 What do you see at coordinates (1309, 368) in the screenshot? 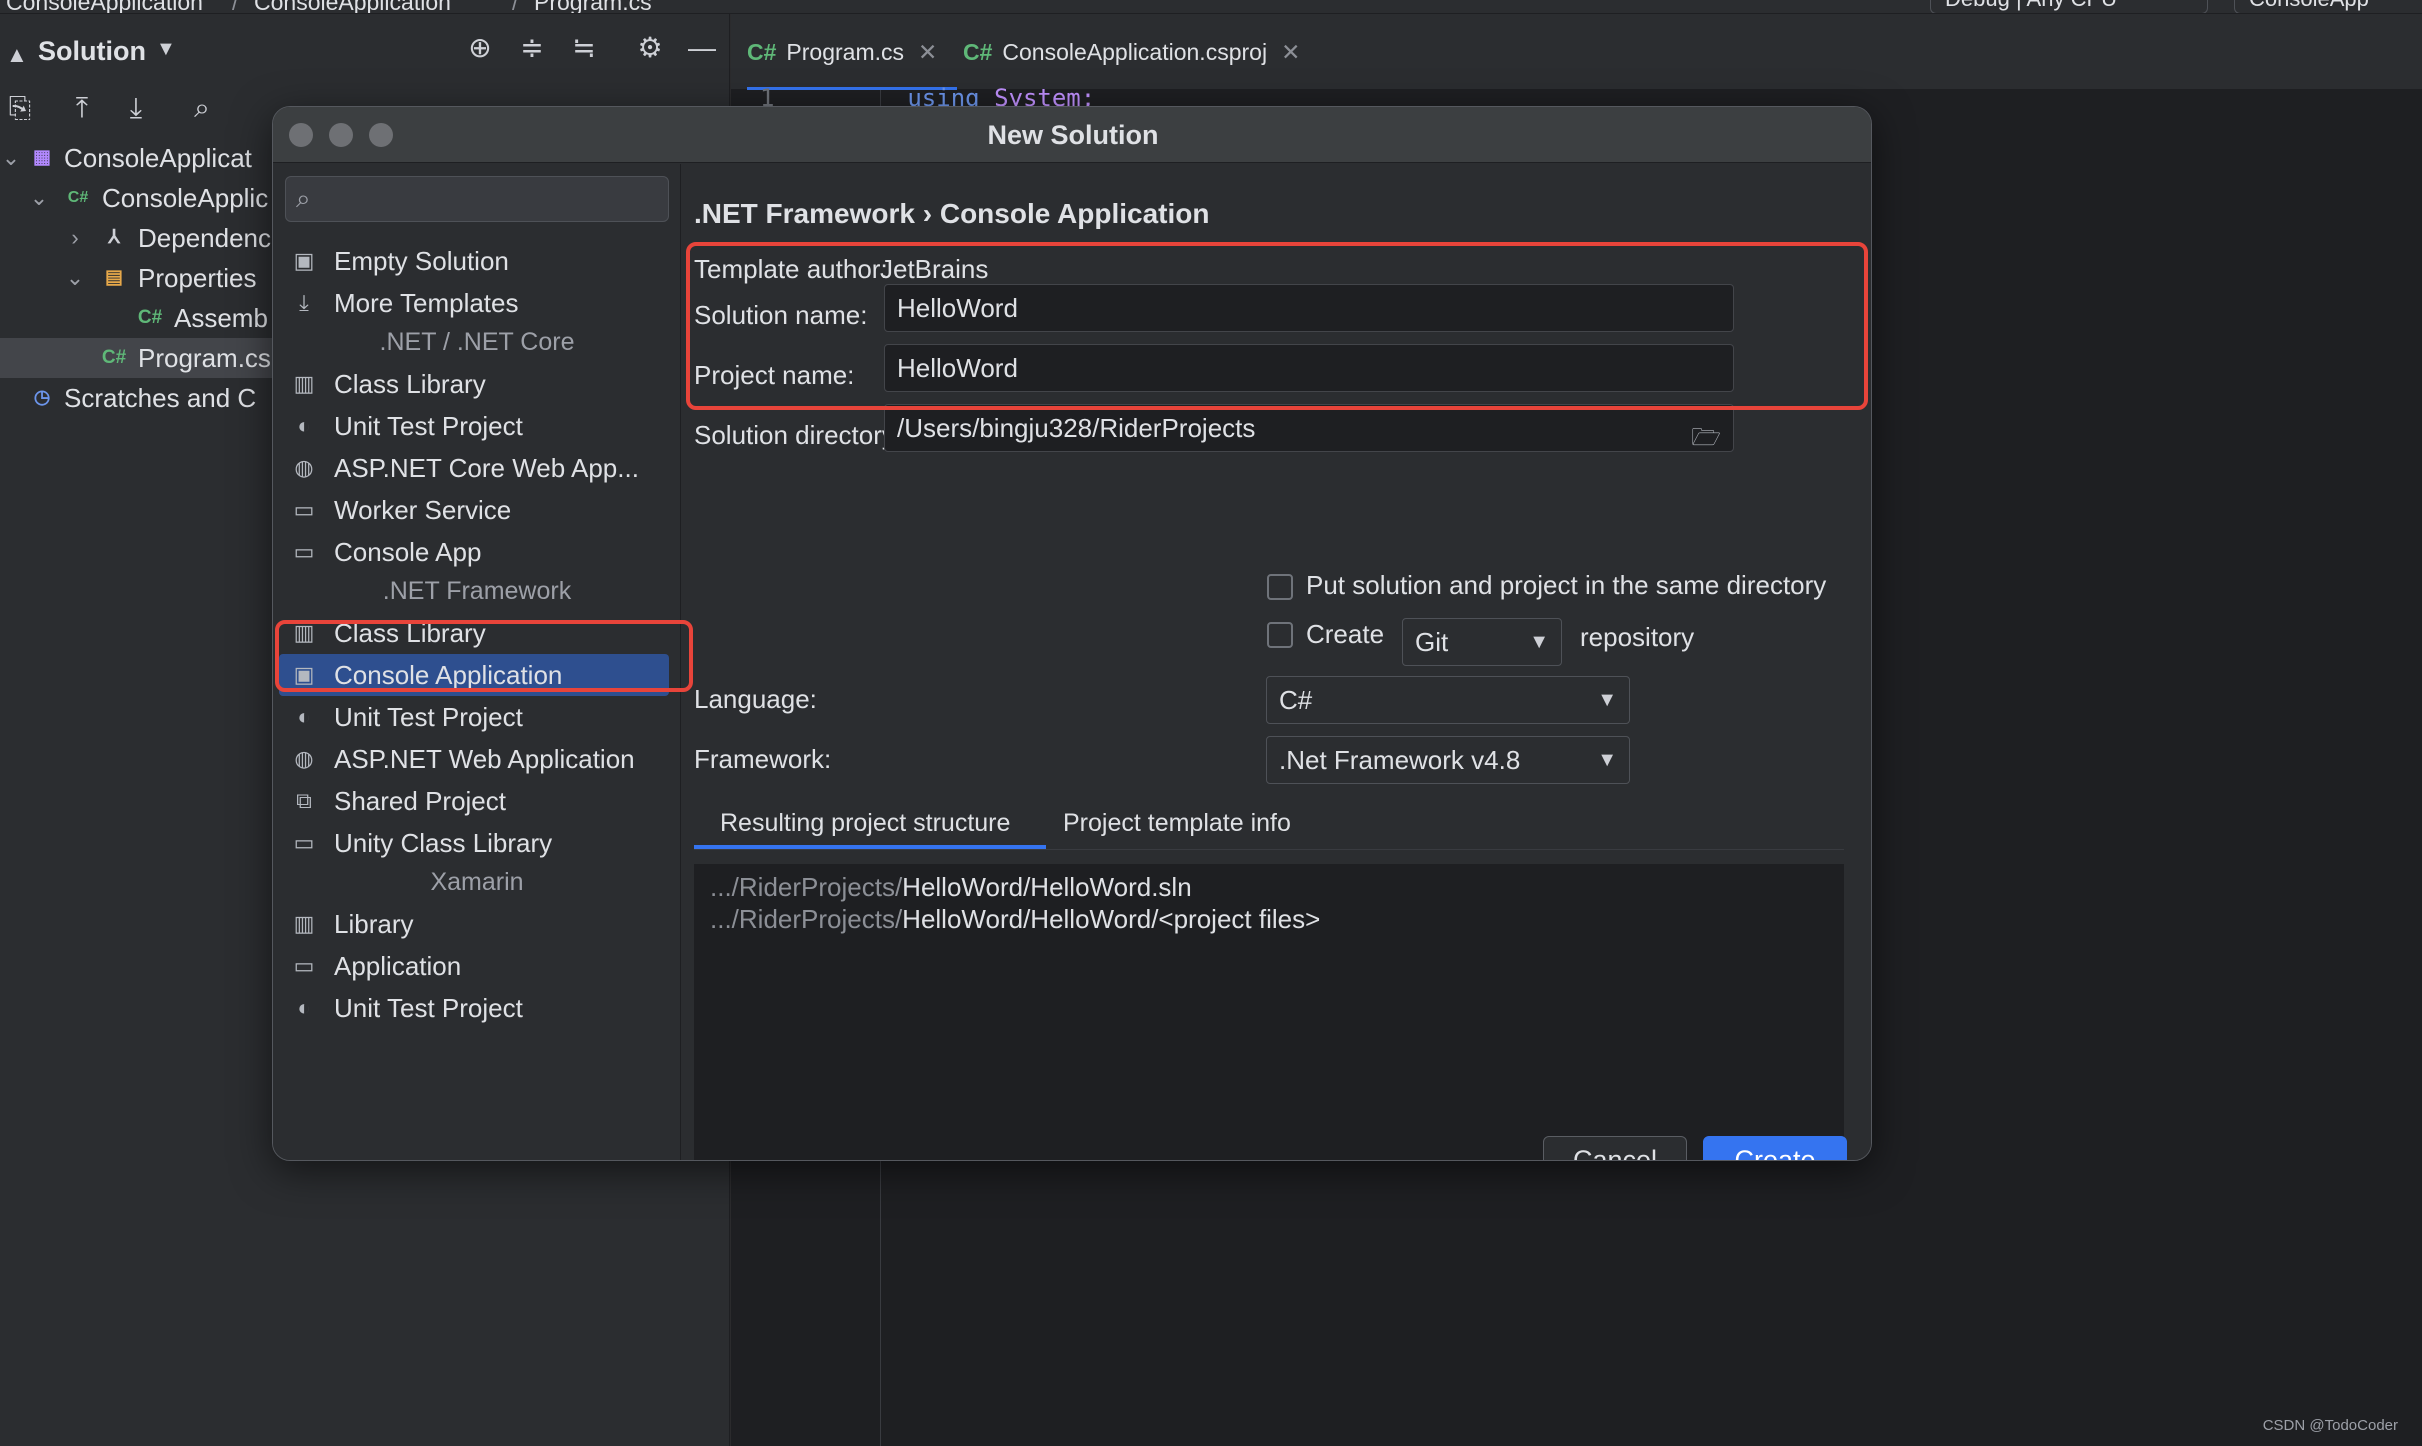
I see `project-name-field` at bounding box center [1309, 368].